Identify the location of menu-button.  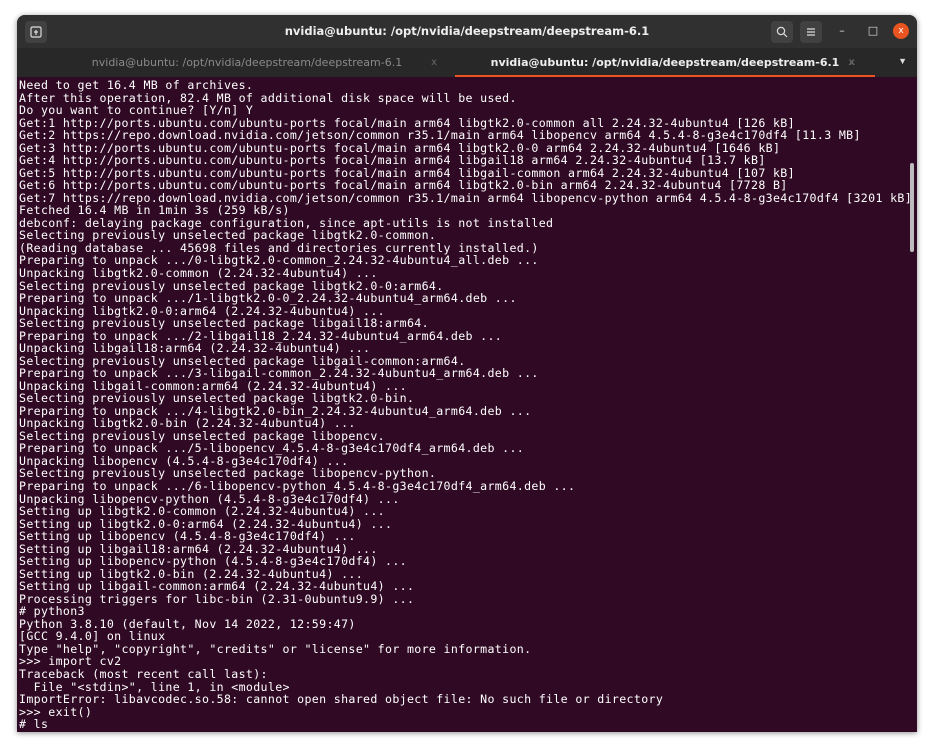
(811, 32).